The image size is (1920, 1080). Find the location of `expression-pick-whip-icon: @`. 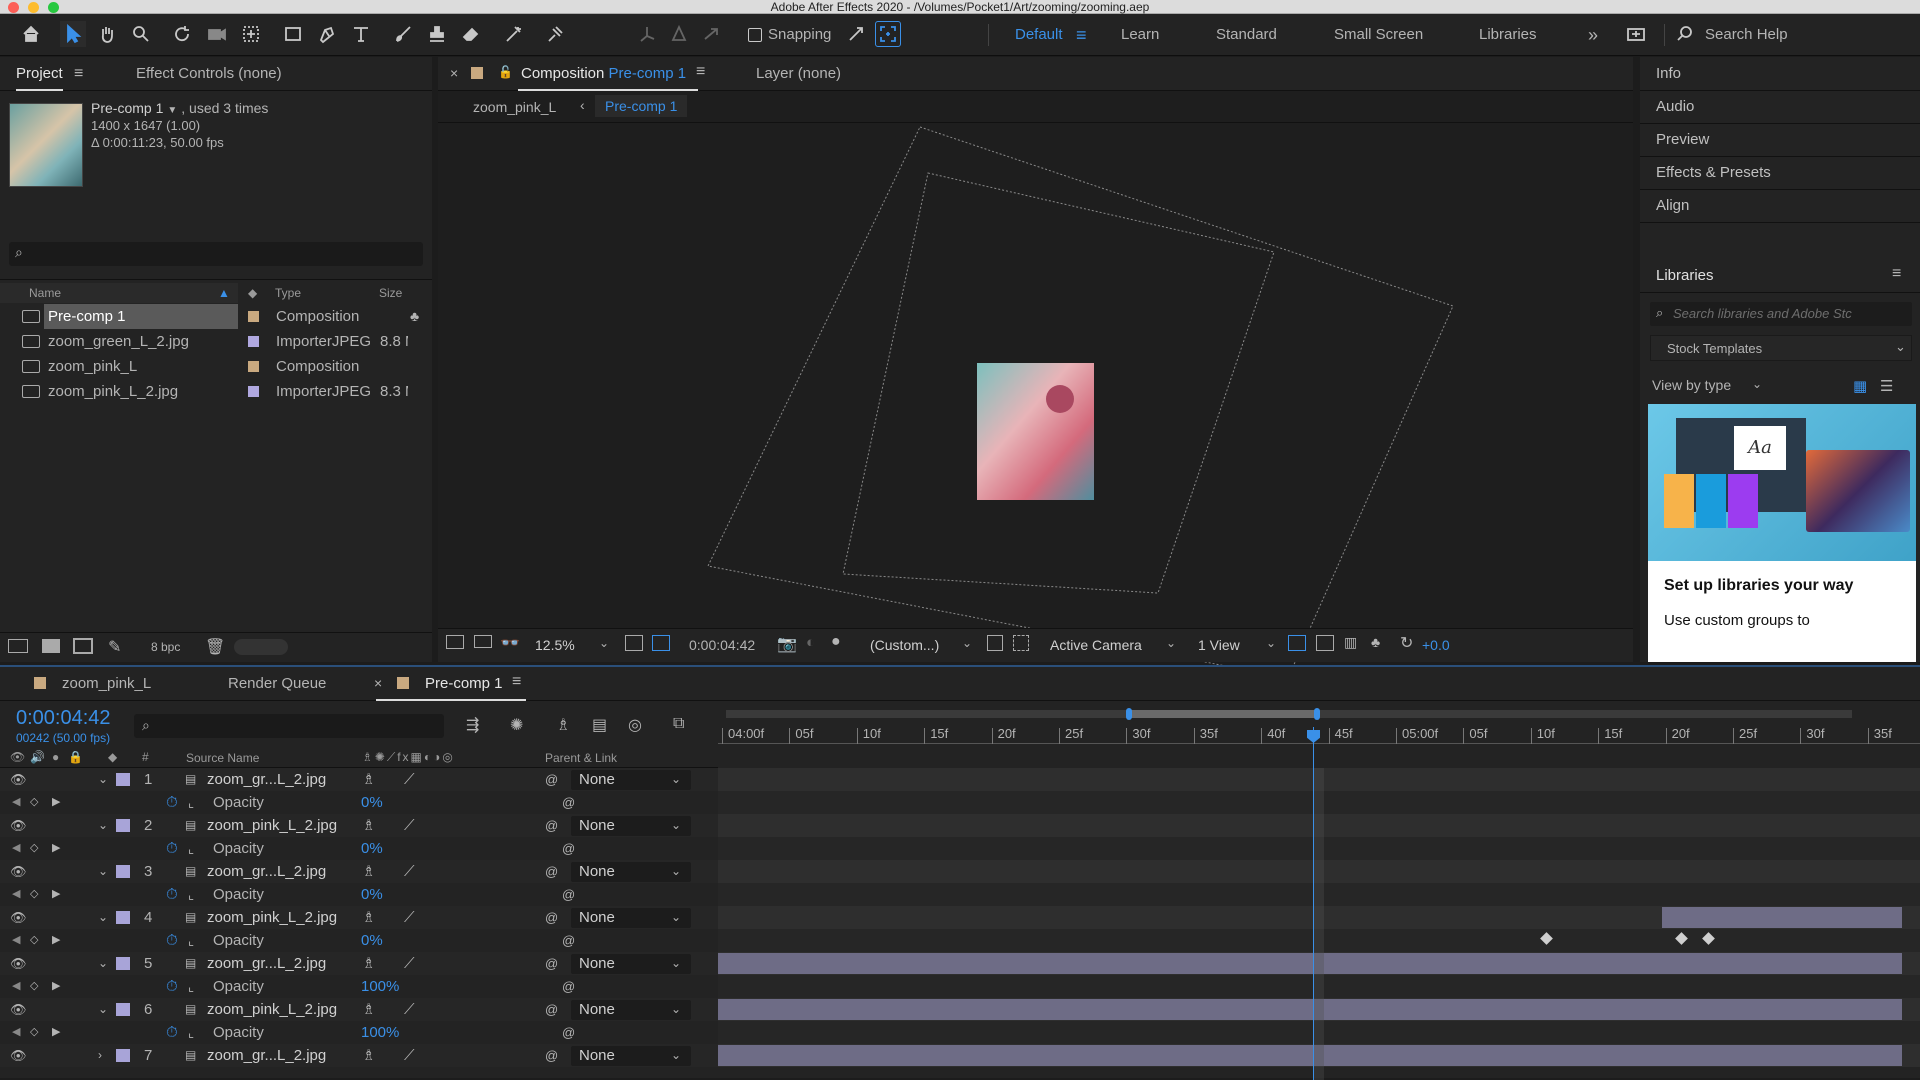

expression-pick-whip-icon: @ is located at coordinates (568, 894).